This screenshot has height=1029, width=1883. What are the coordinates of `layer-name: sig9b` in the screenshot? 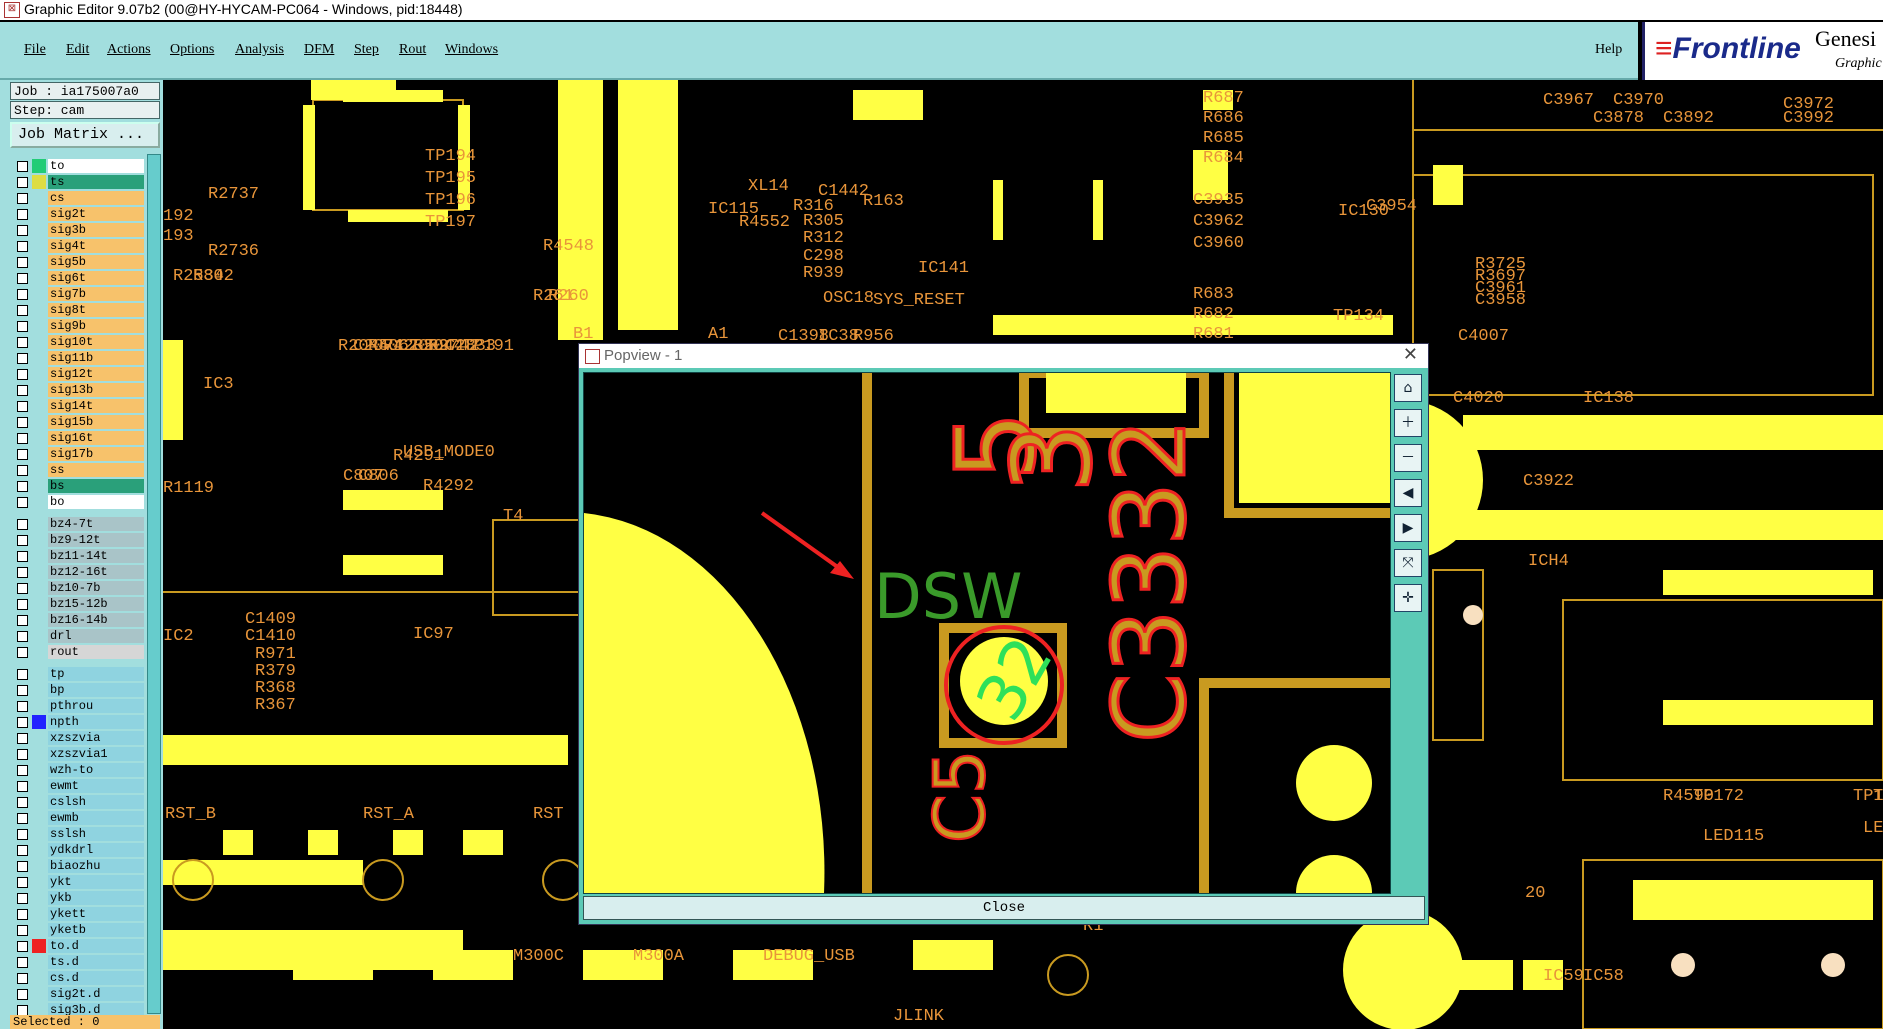 It's located at (96, 326).